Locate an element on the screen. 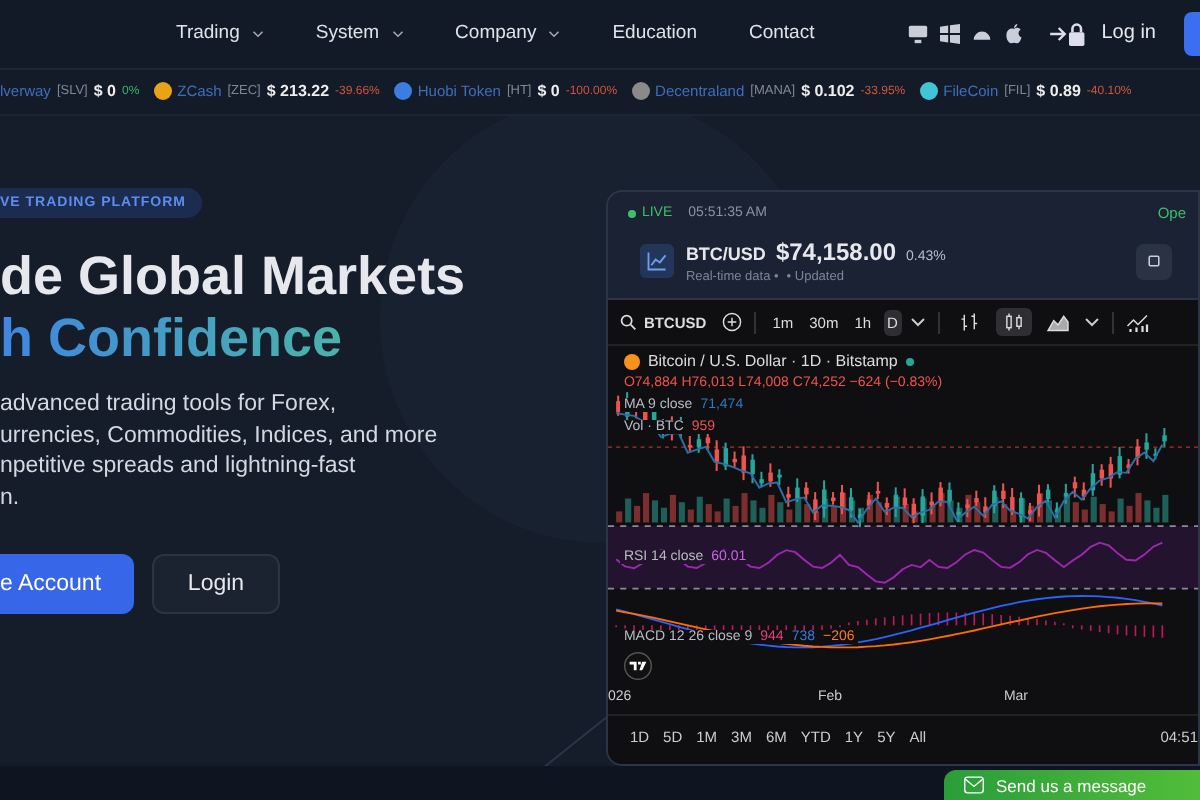  desktop-icon is located at coordinates (917, 33).